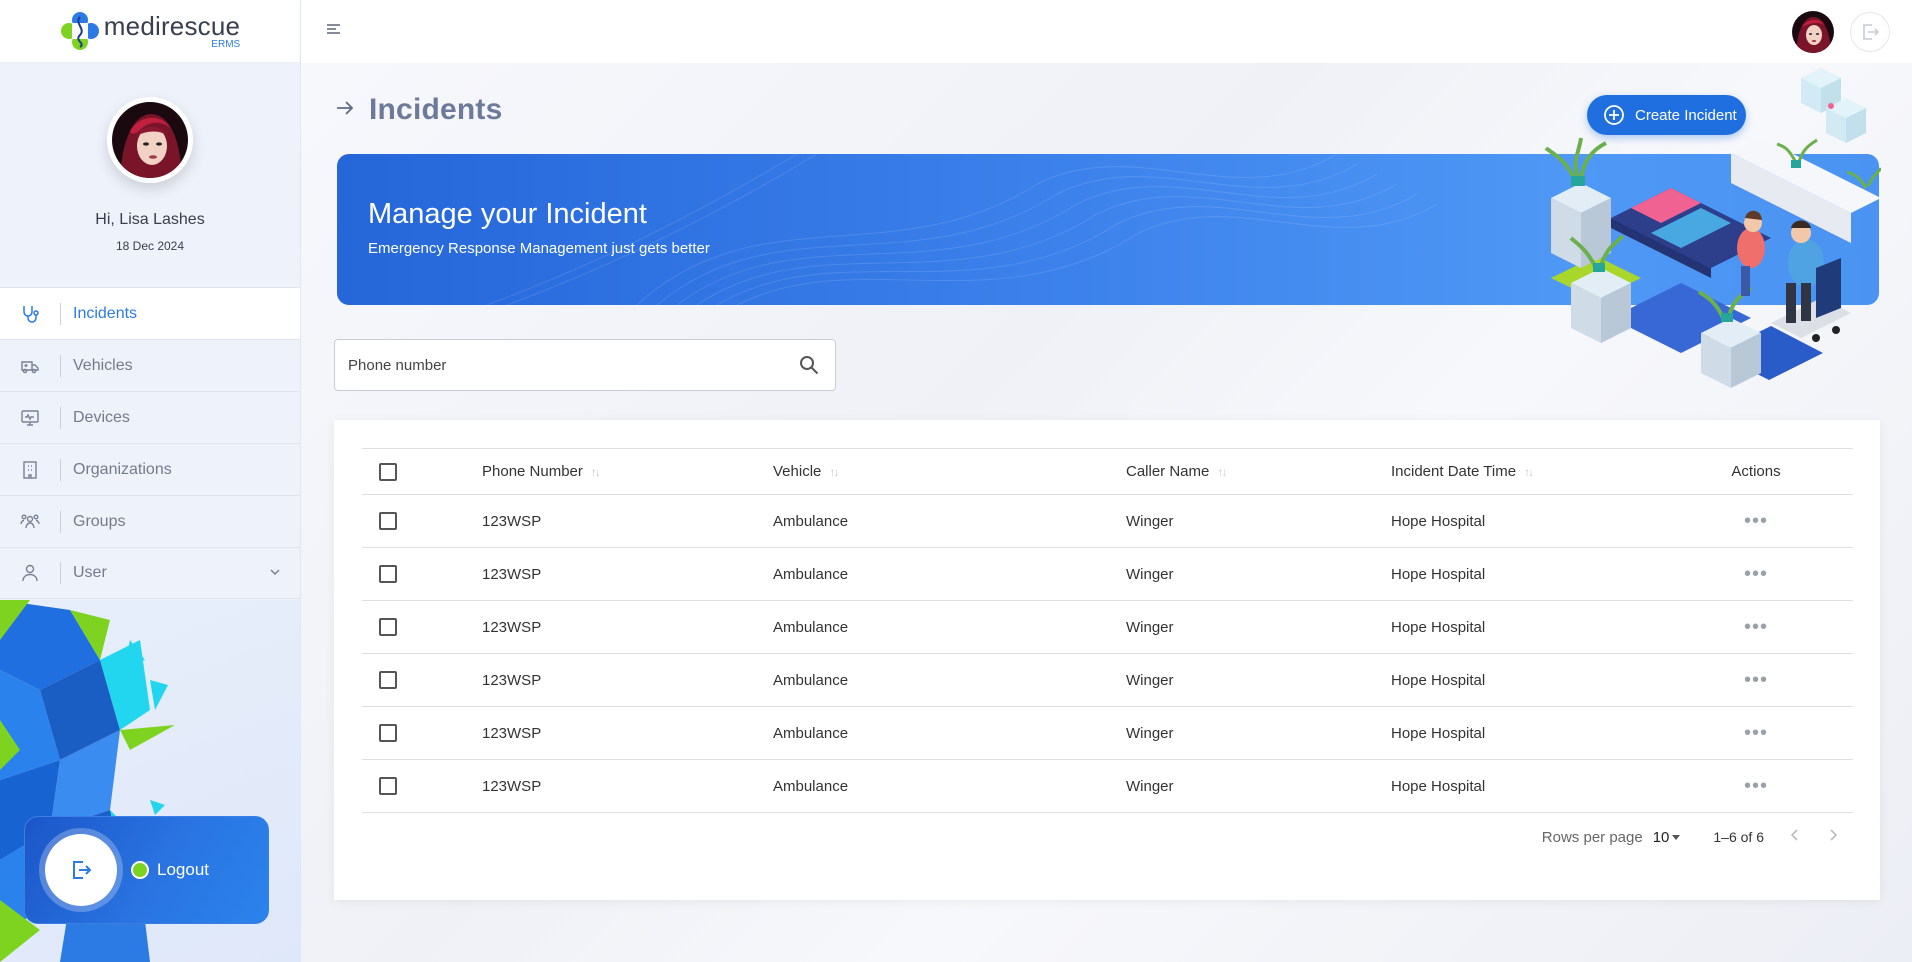  Describe the element at coordinates (809, 367) in the screenshot. I see `search-icon` at that location.